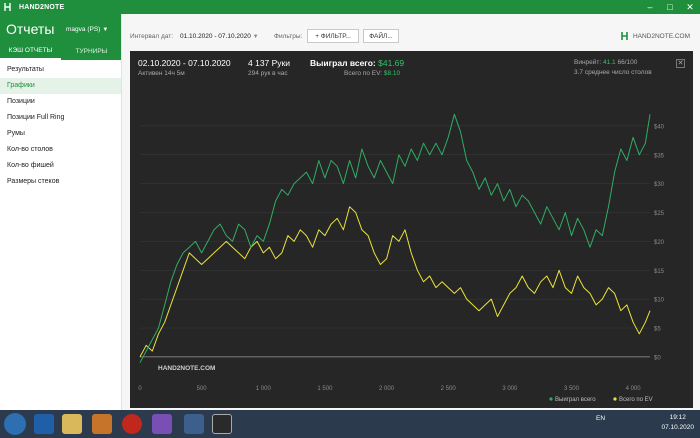  Describe the element at coordinates (60, 102) in the screenshot. I see `nav-item-positions: Позиции` at that location.